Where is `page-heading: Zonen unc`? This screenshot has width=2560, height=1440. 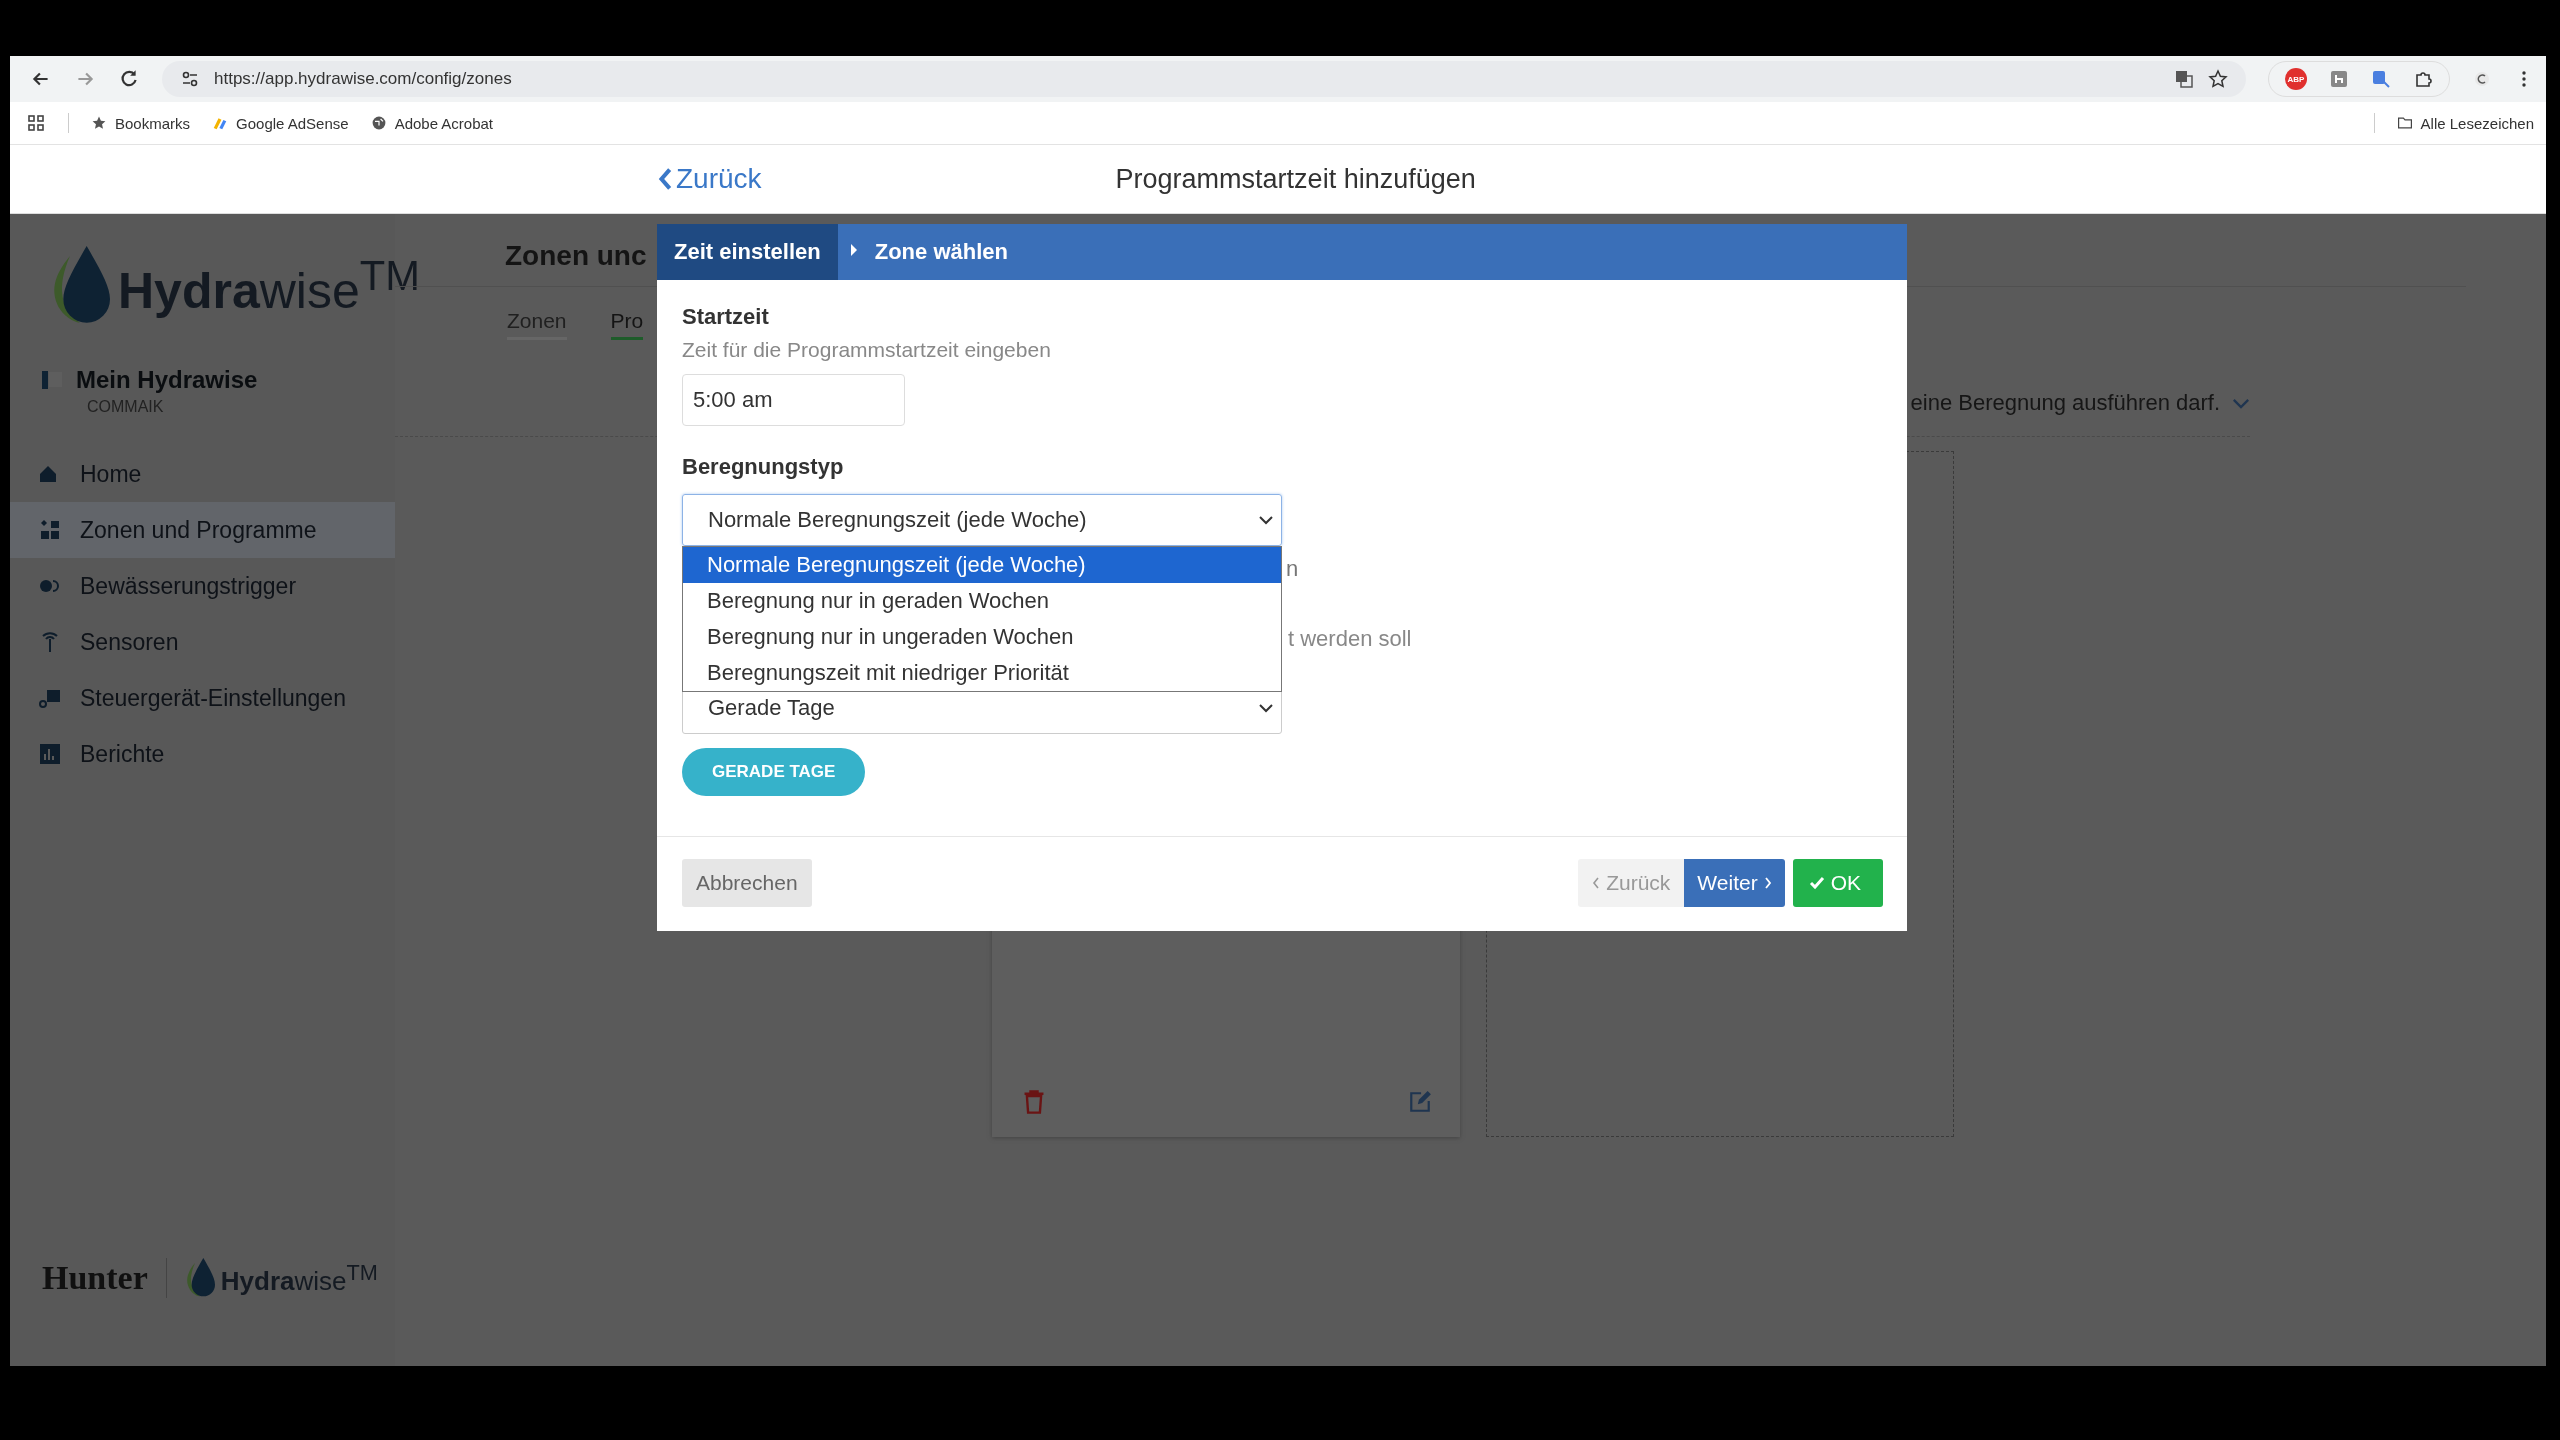 page-heading: Zonen unc is located at coordinates (576, 255).